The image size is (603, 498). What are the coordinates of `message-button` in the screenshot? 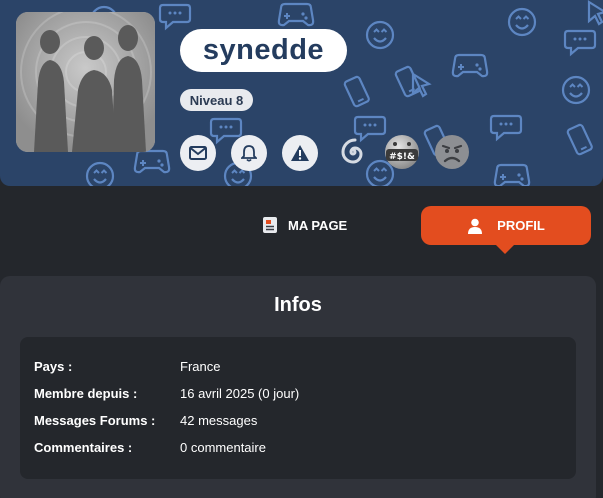 It's located at (198, 153).